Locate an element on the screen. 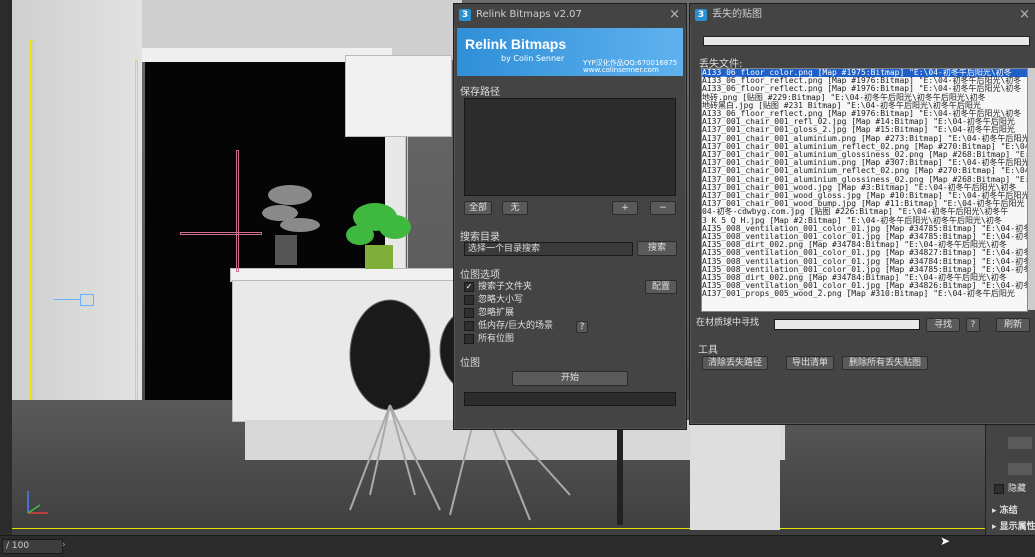 This screenshot has width=1035, height=557. clear-missing-paths-button: 清除丢失路径 is located at coordinates (735, 363).